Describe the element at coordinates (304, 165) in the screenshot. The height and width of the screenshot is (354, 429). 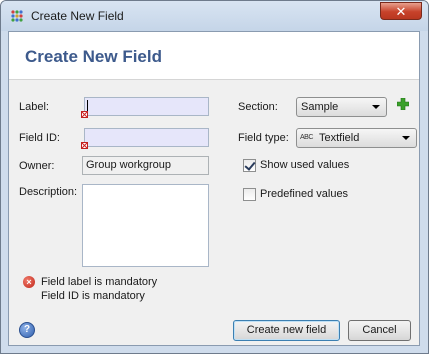
I see `show-used-values-label: Show used values` at that location.